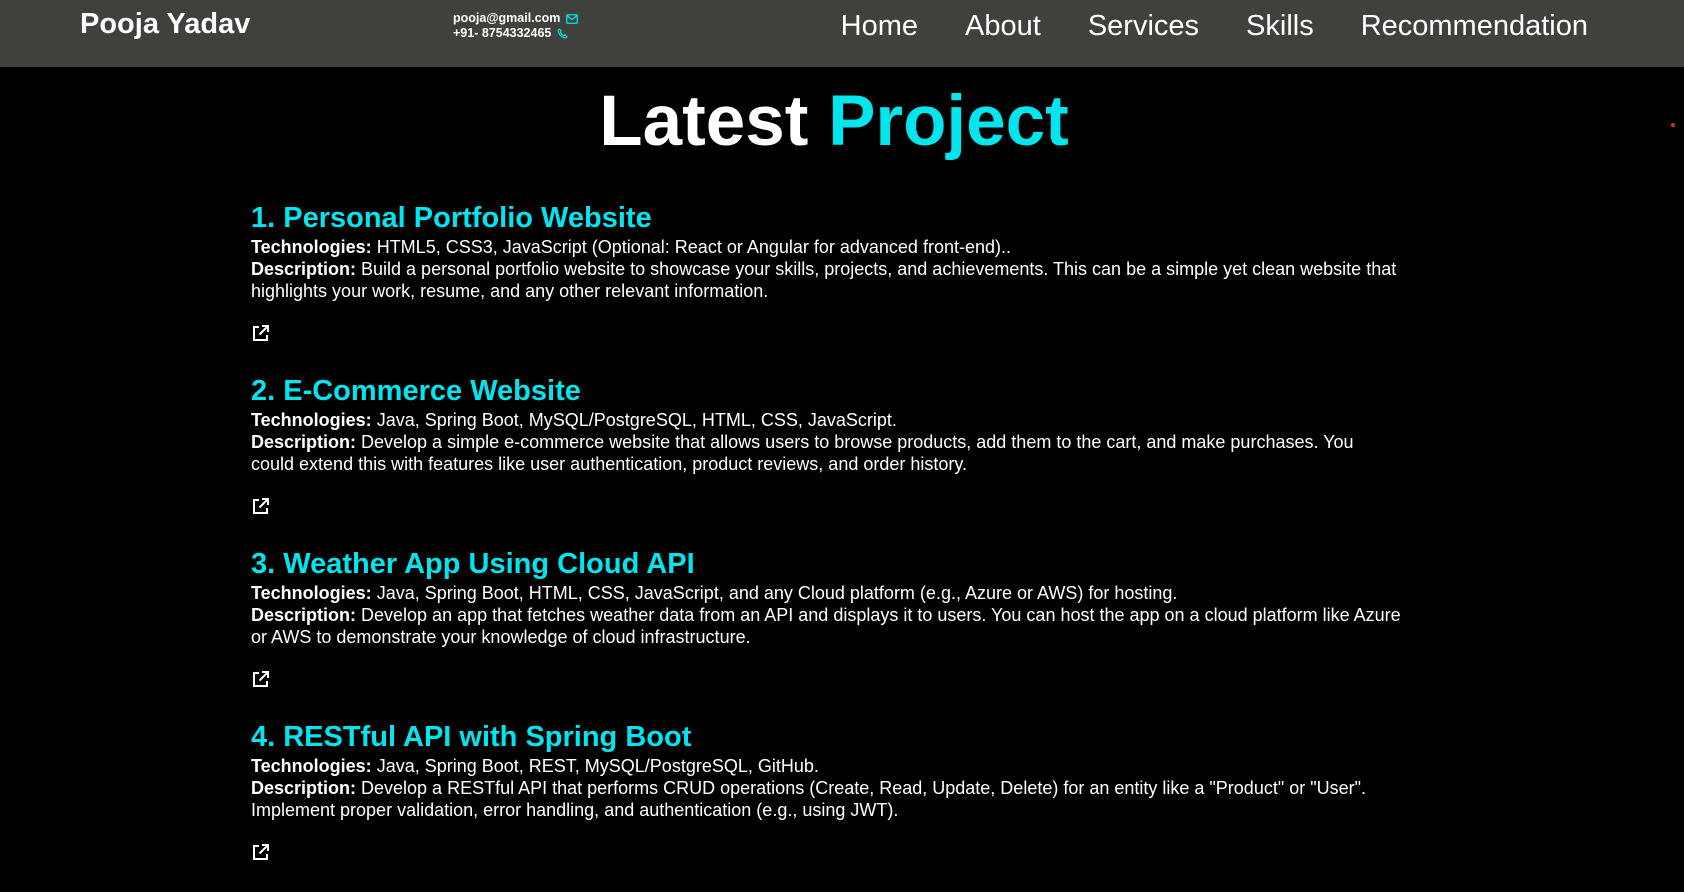 This screenshot has height=892, width=1684. Describe the element at coordinates (416, 391) in the screenshot. I see `project-title: 2. E-Commerce Website` at that location.